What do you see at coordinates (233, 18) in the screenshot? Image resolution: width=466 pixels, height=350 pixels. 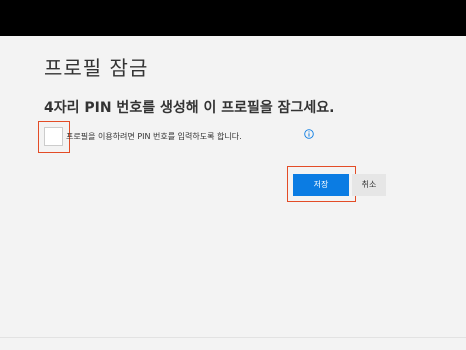 I see `top-bar` at bounding box center [233, 18].